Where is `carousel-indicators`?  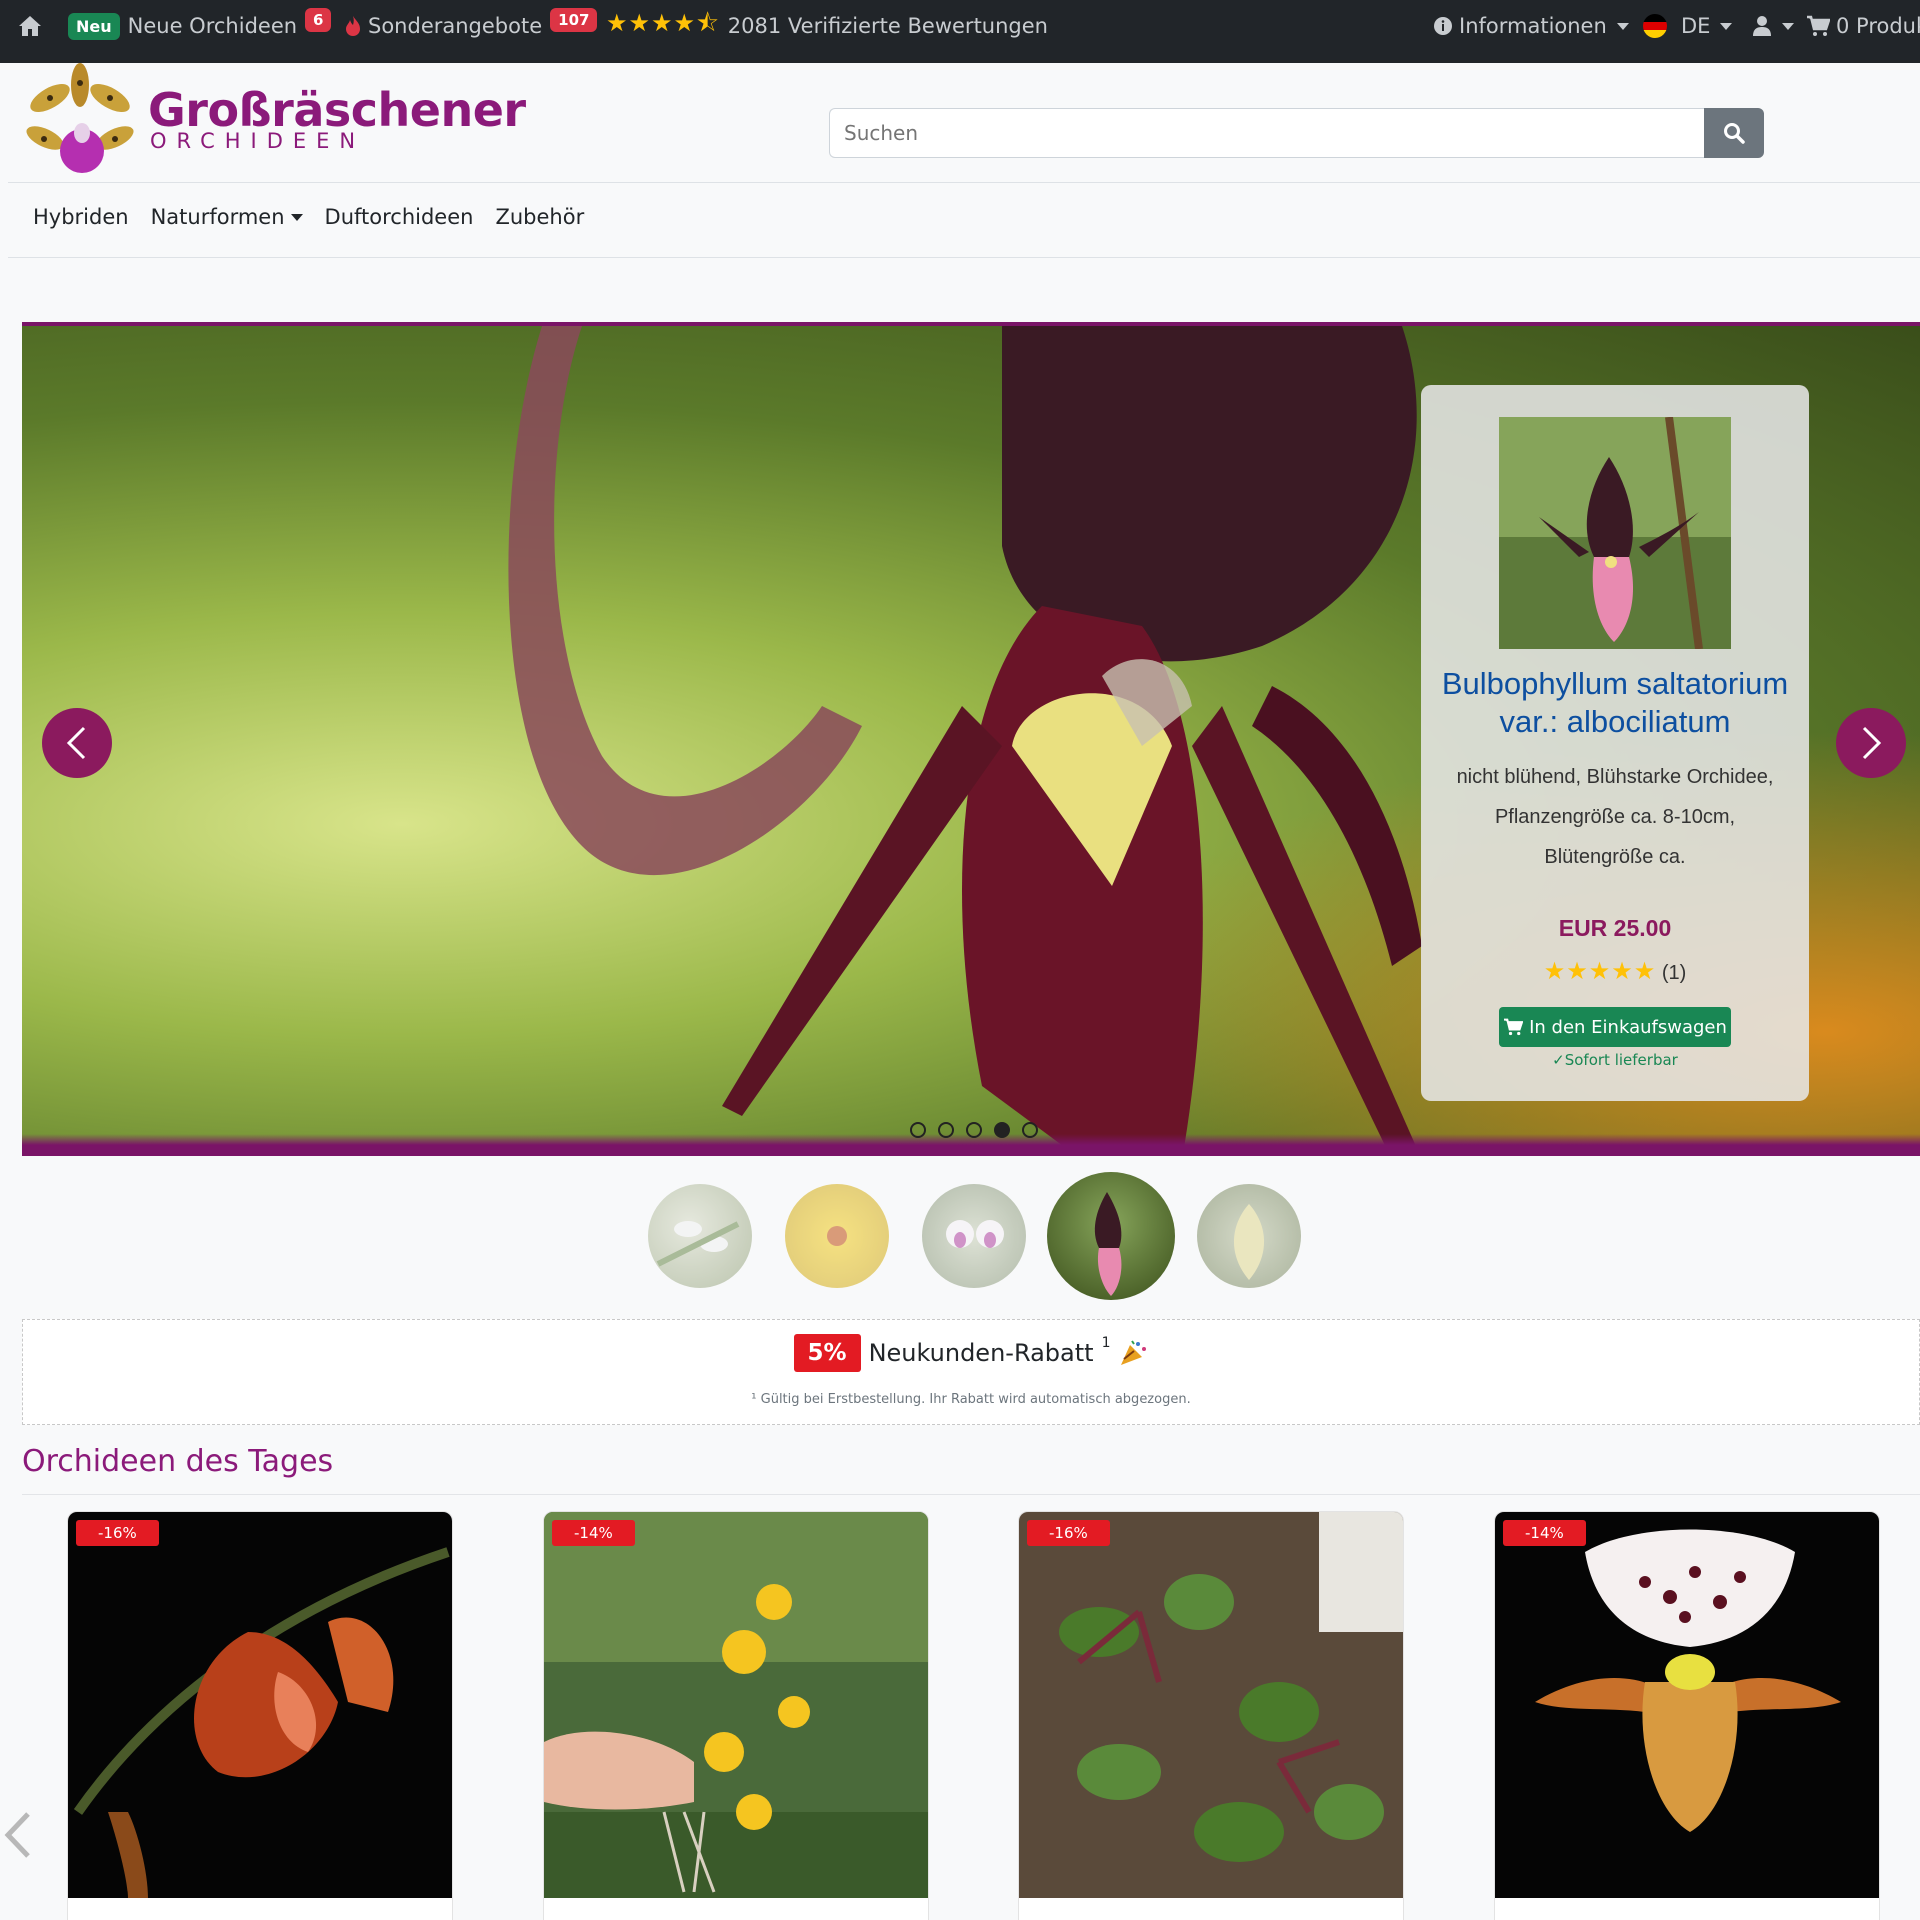
carousel-indicators is located at coordinates (974, 1130).